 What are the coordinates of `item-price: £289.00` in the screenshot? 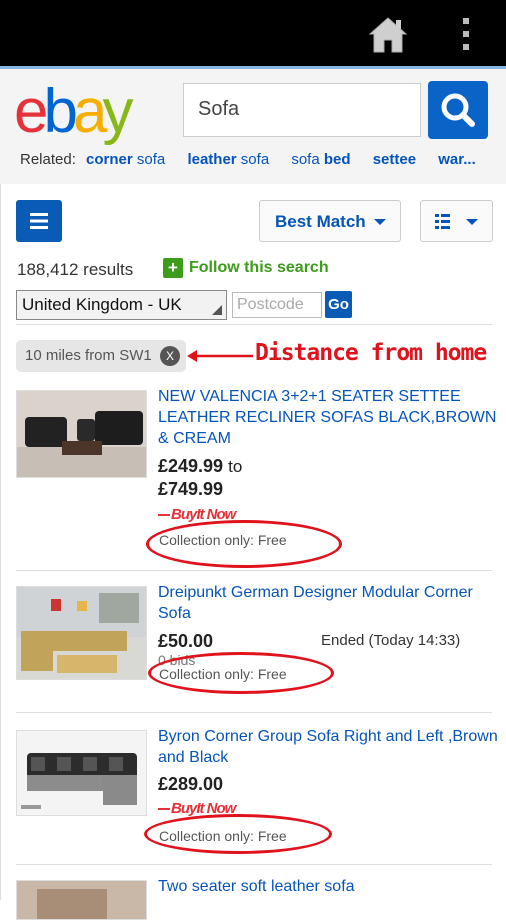 It's located at (191, 784).